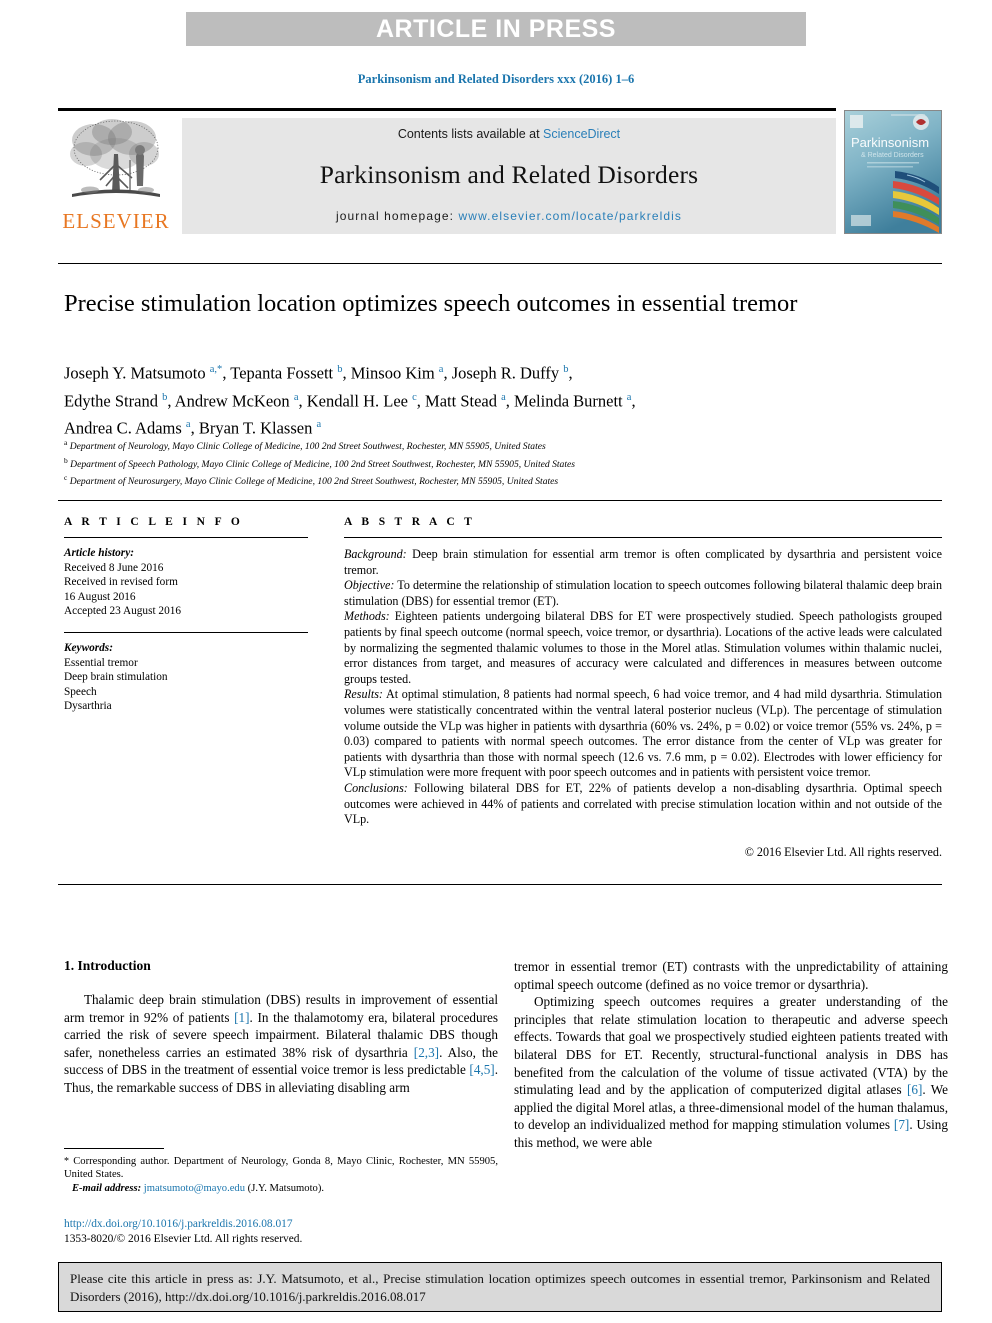 The width and height of the screenshot is (992, 1323). What do you see at coordinates (114, 1148) in the screenshot?
I see `footnote-divider` at bounding box center [114, 1148].